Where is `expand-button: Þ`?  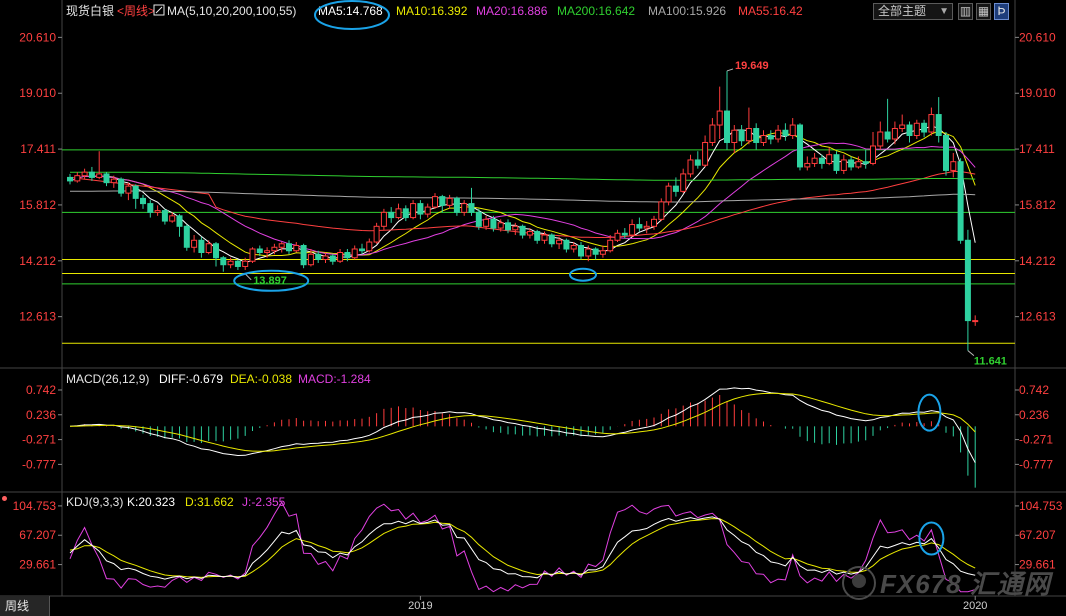
expand-button: Þ is located at coordinates (1001, 11).